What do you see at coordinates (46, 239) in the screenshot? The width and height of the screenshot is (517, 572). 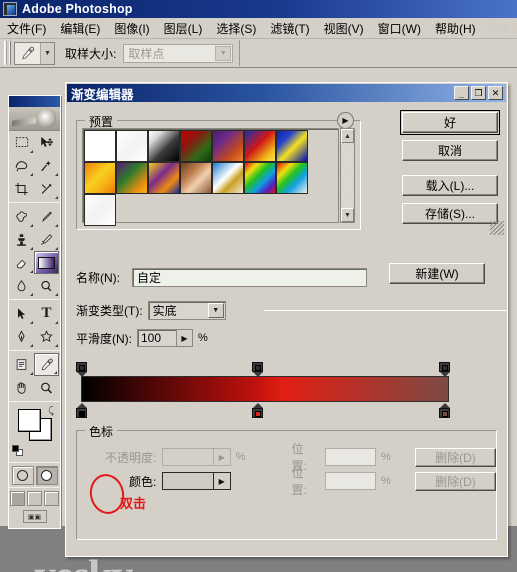 I see `tool-history-brush` at bounding box center [46, 239].